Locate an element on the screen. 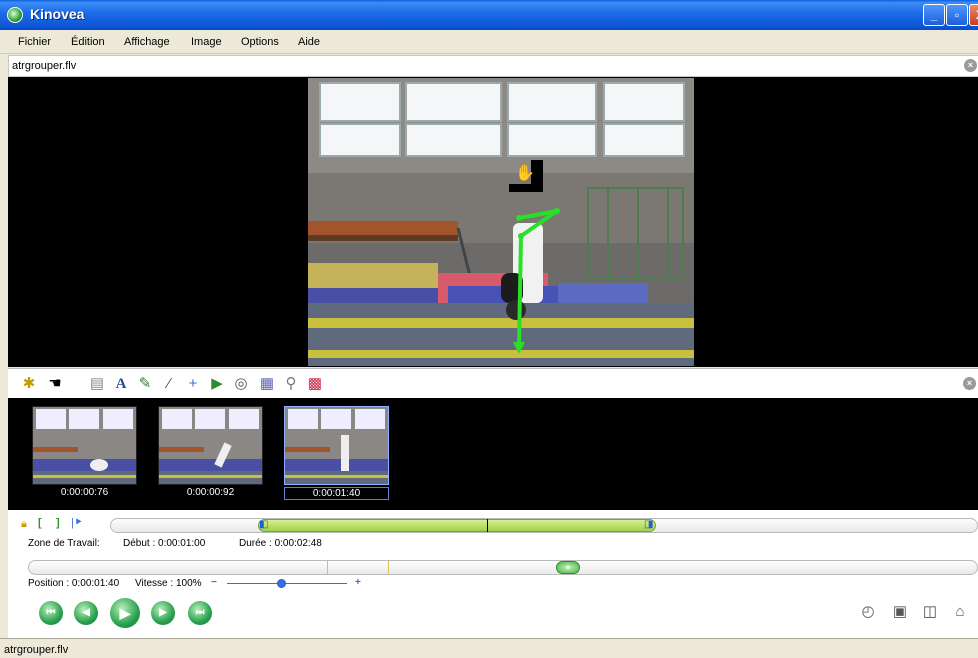 The height and width of the screenshot is (658, 978). file-header: atrgrouper.flv × is located at coordinates (493, 66).